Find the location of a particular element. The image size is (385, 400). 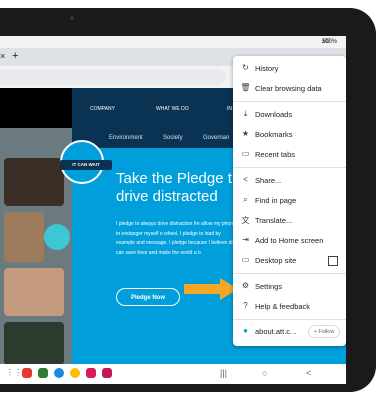

menu-item-downloads: ⤓ Downloads is located at coordinates (289, 115).